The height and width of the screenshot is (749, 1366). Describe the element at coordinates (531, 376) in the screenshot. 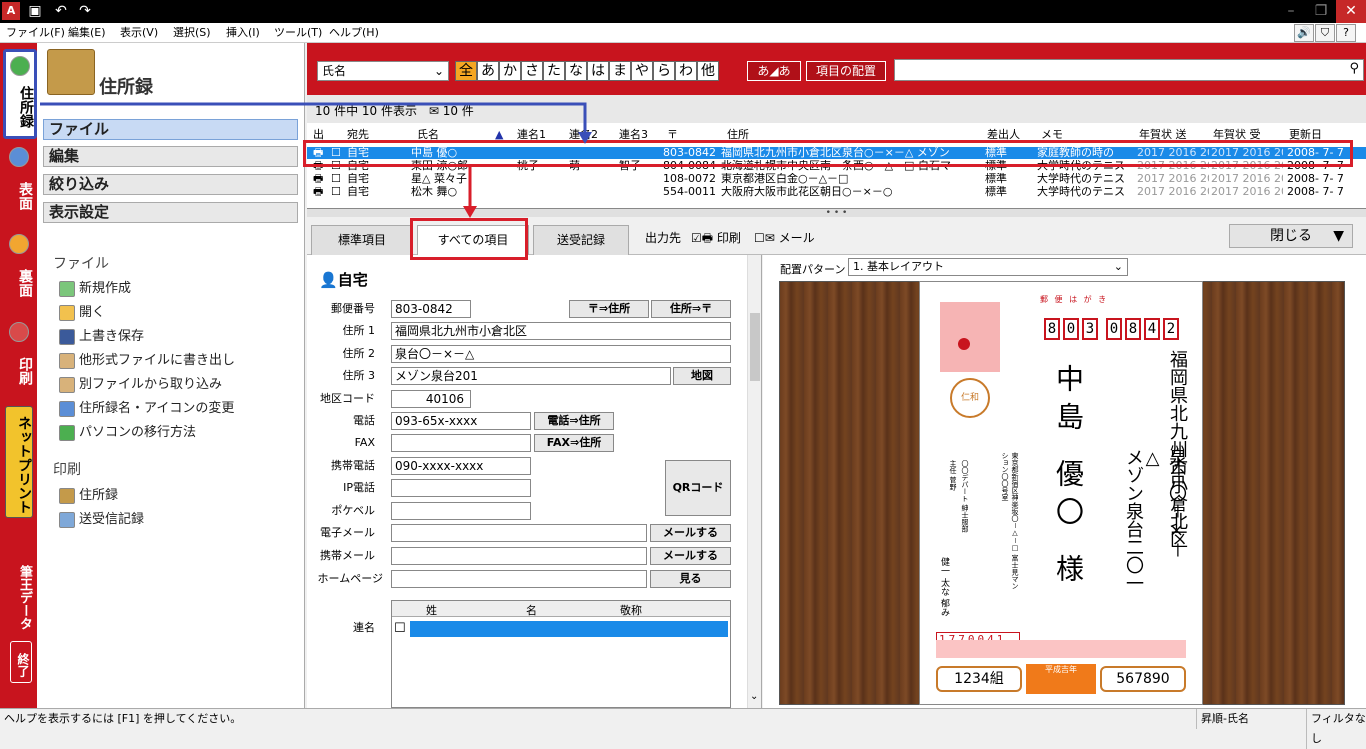

I see `address3-input: メゾン泉台201` at that location.